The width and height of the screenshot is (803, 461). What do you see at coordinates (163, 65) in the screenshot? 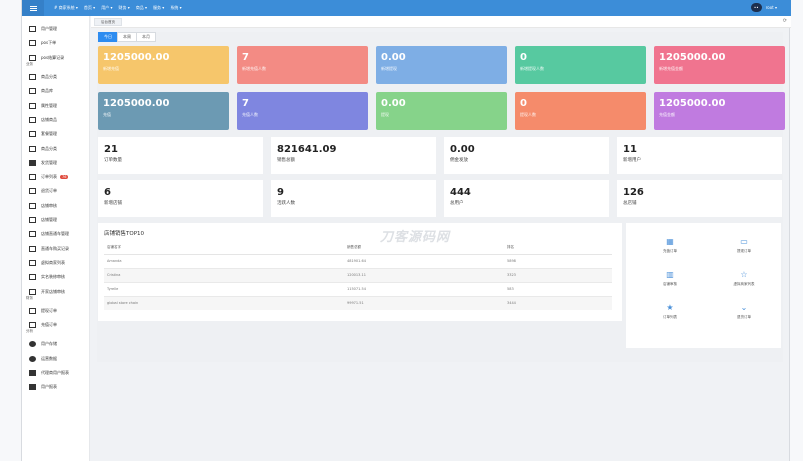
I see `stat-card: 1205000.00 新增充值` at bounding box center [163, 65].